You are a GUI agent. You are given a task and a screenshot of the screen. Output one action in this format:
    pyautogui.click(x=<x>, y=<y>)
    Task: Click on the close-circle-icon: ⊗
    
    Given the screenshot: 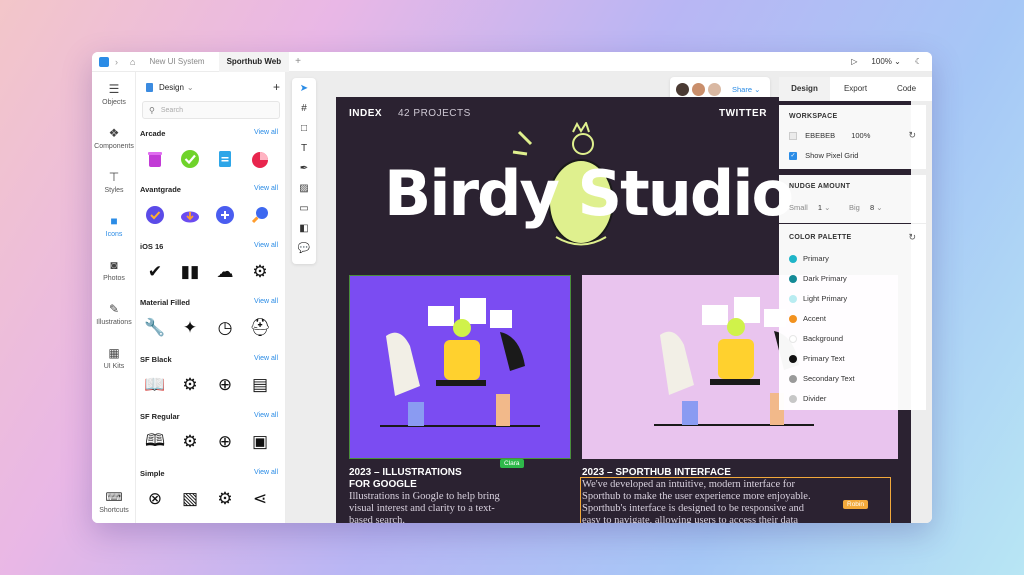 What is the action you would take?
    pyautogui.click(x=155, y=499)
    